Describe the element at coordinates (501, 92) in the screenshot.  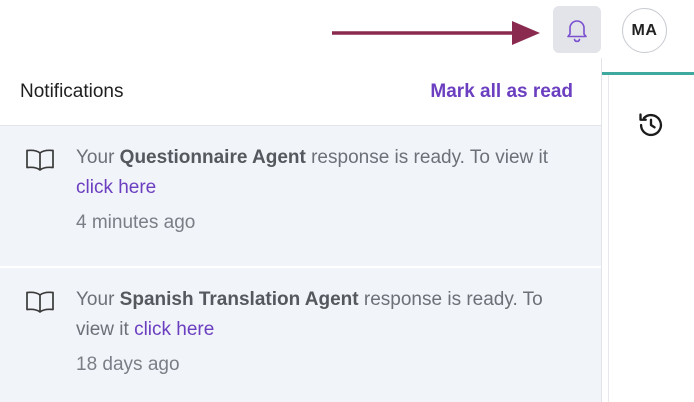
I see `mark-all-read-button: Mark all as read` at that location.